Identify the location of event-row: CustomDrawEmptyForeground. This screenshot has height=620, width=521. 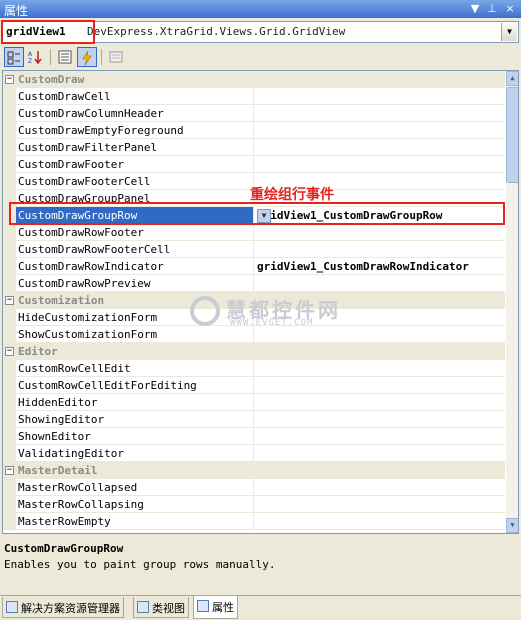
(254, 130).